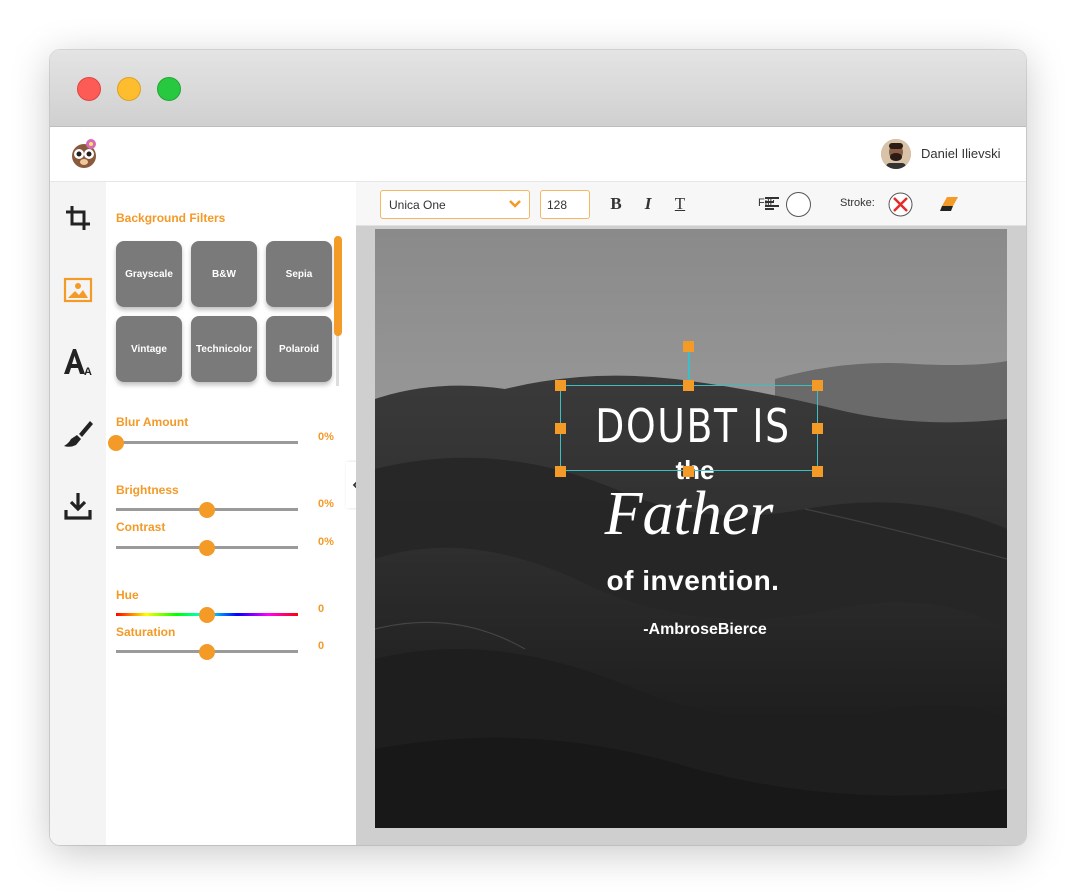  I want to click on blur-slider-track, so click(203, 443).